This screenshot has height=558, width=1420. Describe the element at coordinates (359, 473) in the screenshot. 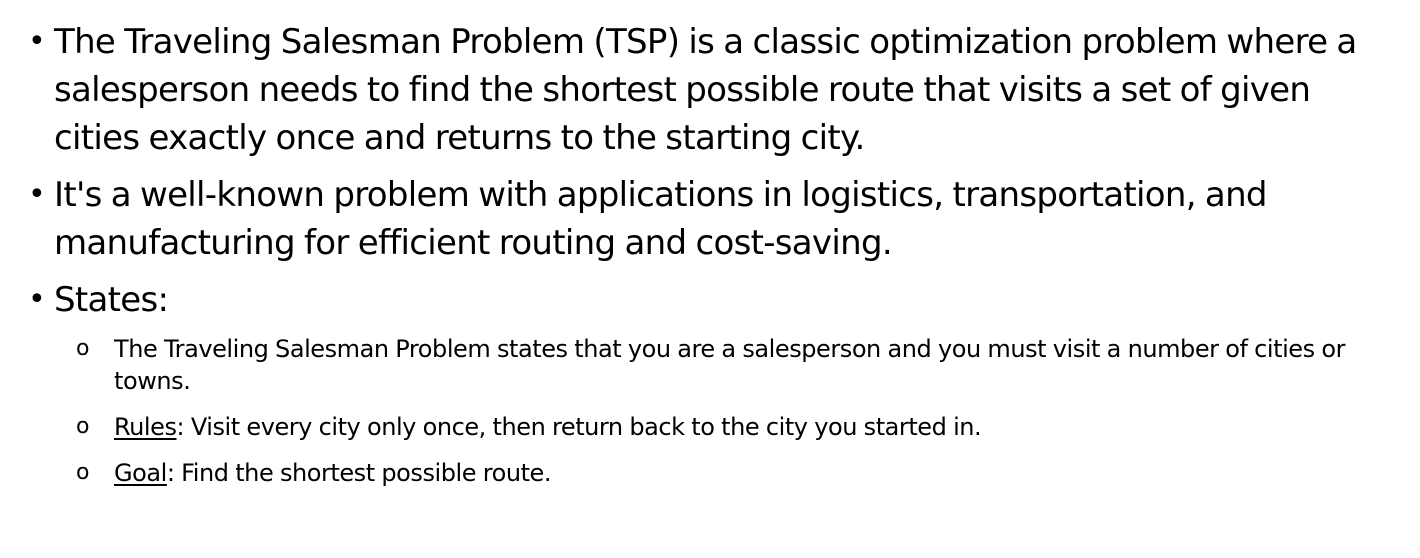

I see `goal-text: : Find the shortest possible route.` at that location.